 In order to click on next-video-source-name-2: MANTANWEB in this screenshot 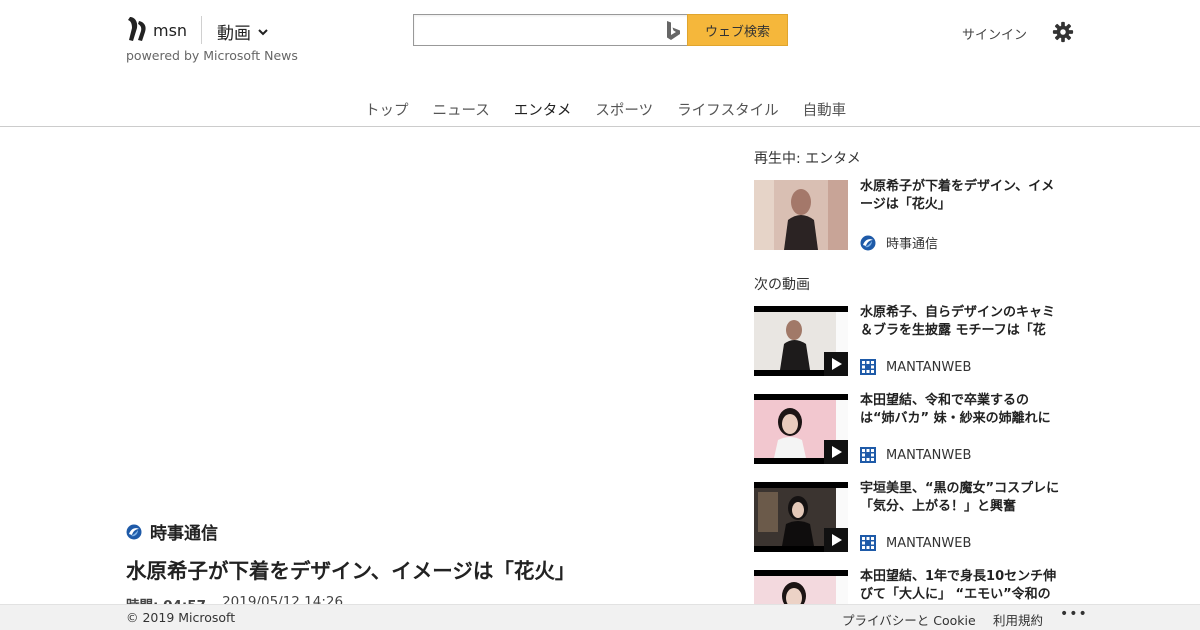, I will do `click(929, 455)`.